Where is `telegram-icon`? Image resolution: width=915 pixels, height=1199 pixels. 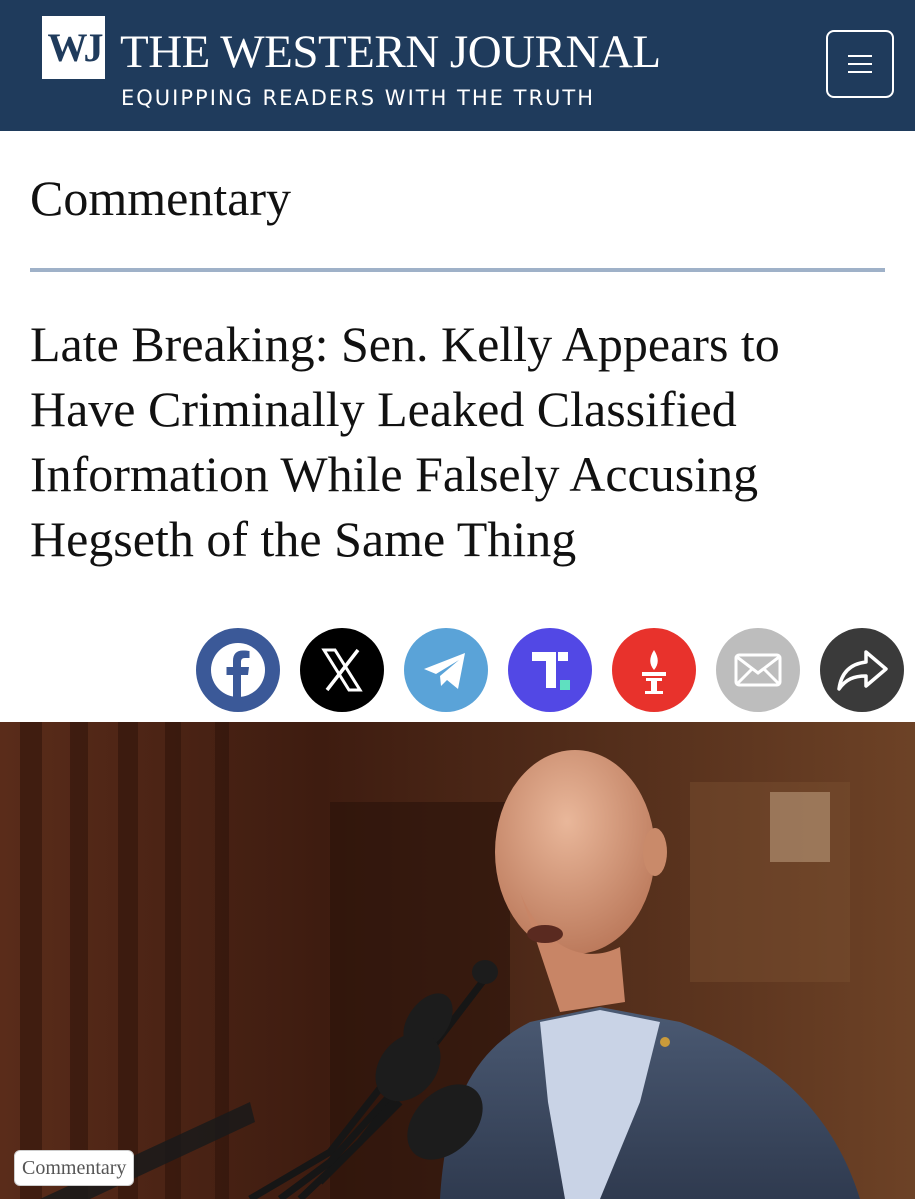 telegram-icon is located at coordinates (444, 671).